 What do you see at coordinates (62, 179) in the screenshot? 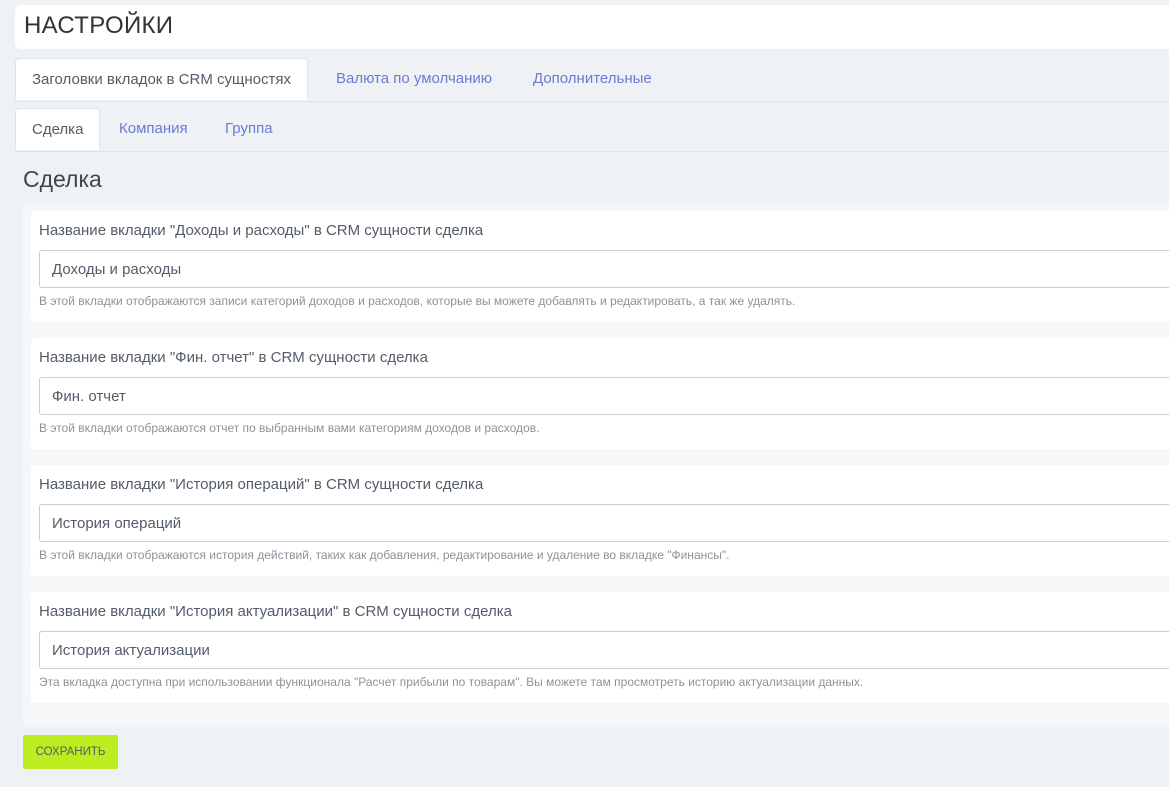
I see `section-title: Сделка` at bounding box center [62, 179].